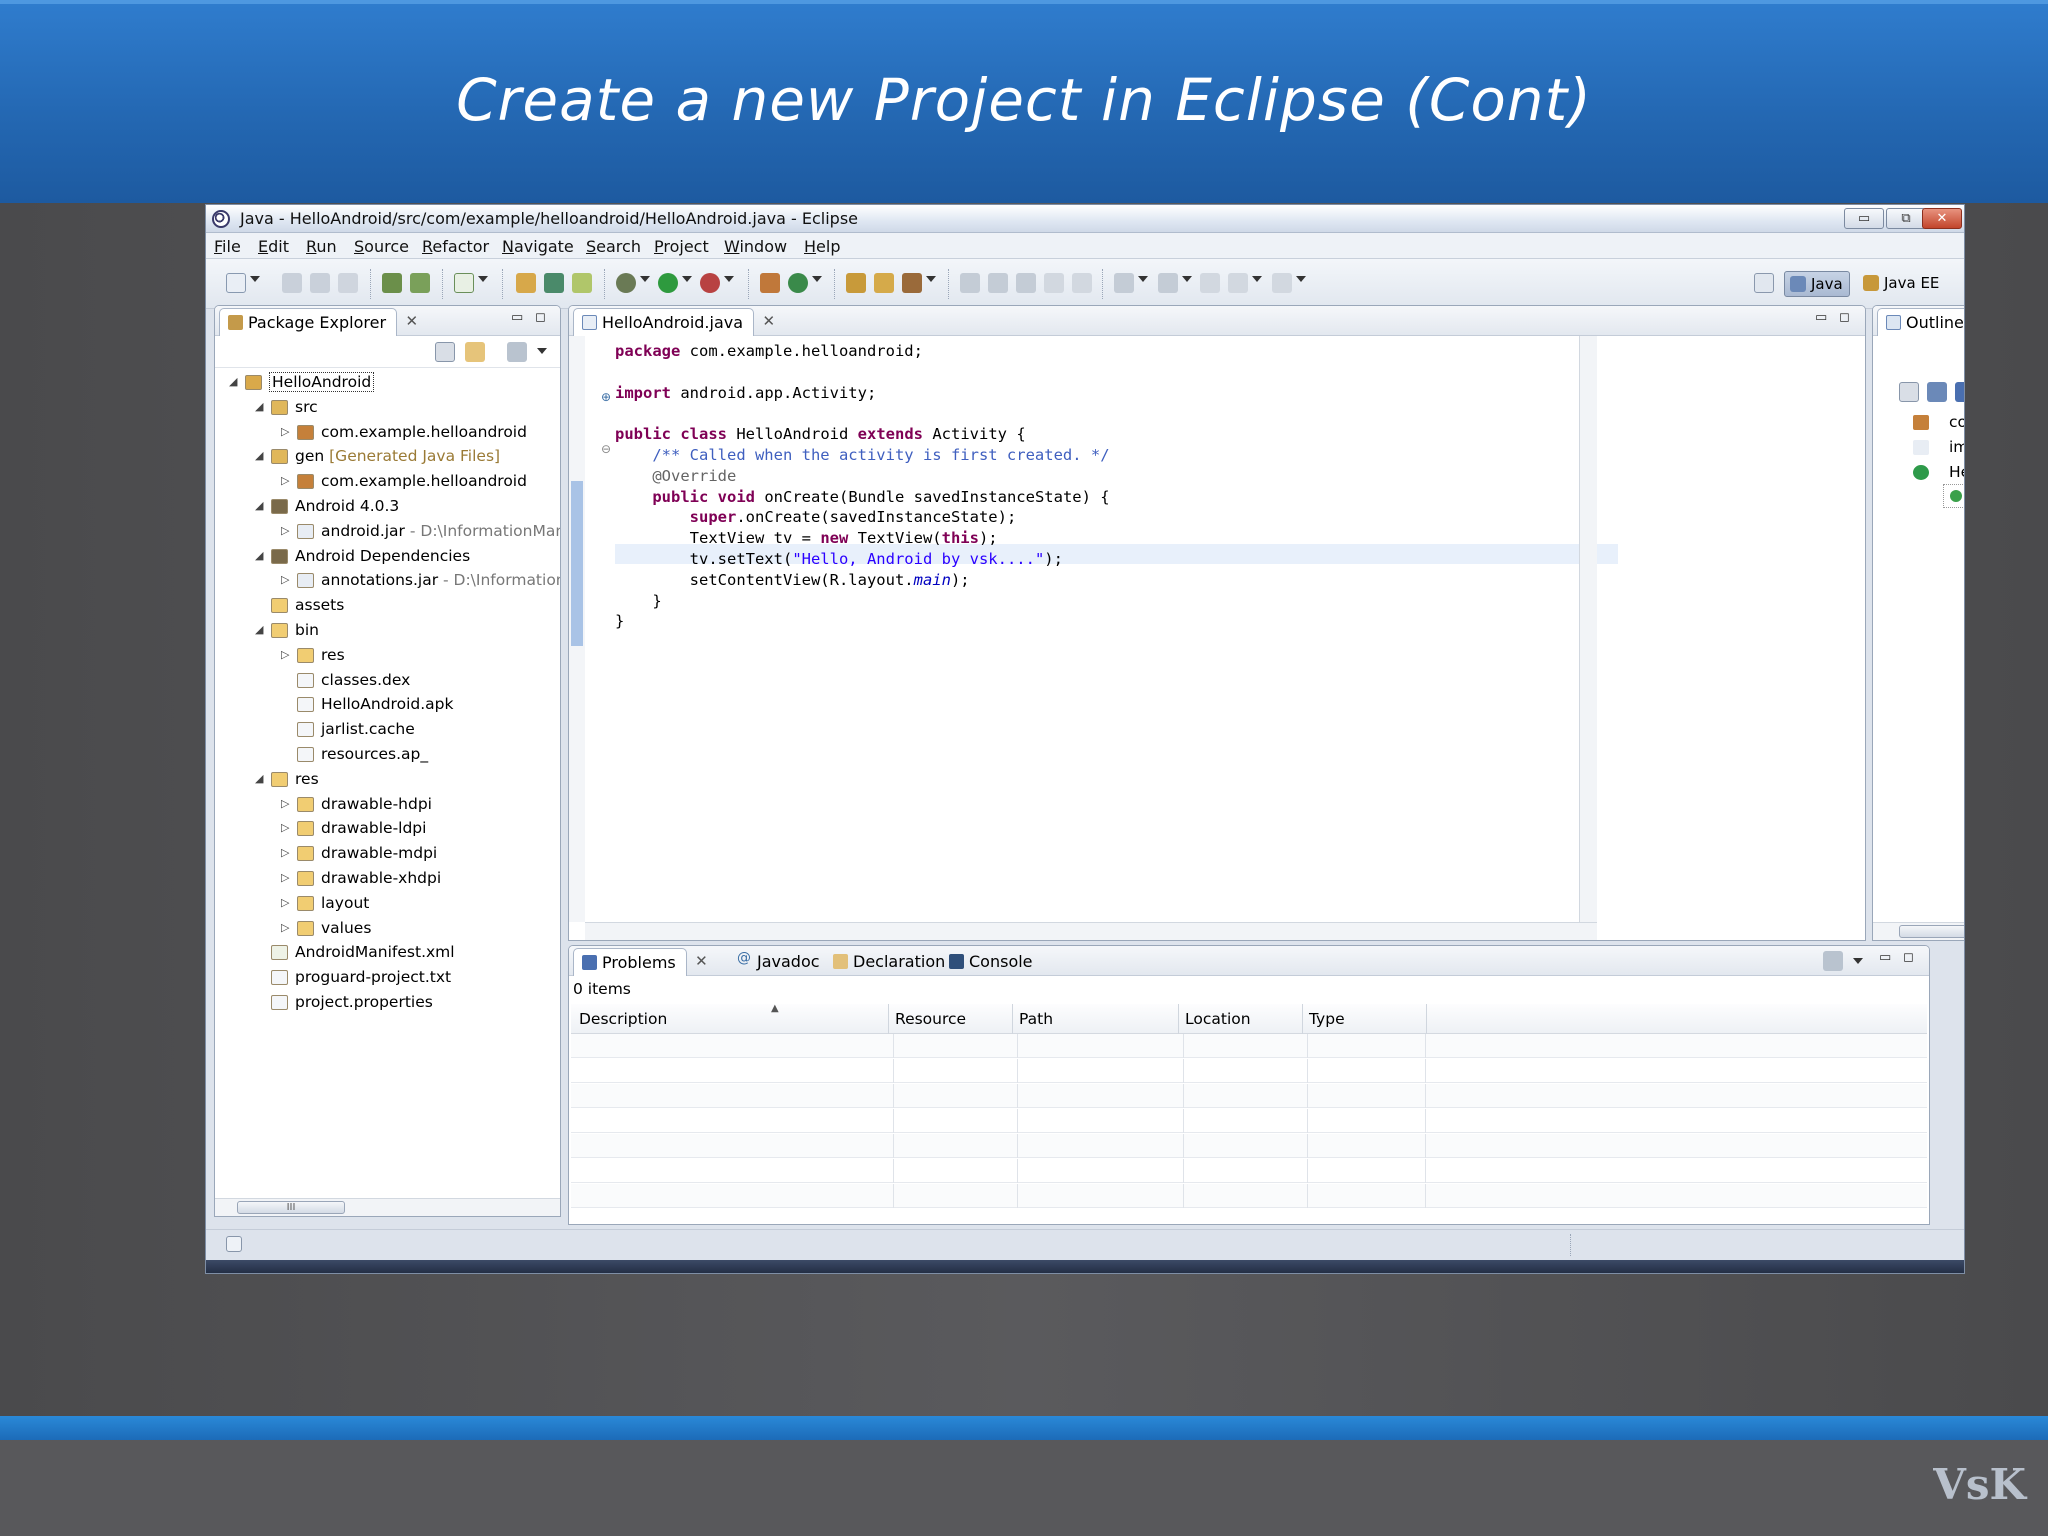 Image resolution: width=2048 pixels, height=1536 pixels. I want to click on tree-item: ▷ drawable-hdpi, so click(387, 804).